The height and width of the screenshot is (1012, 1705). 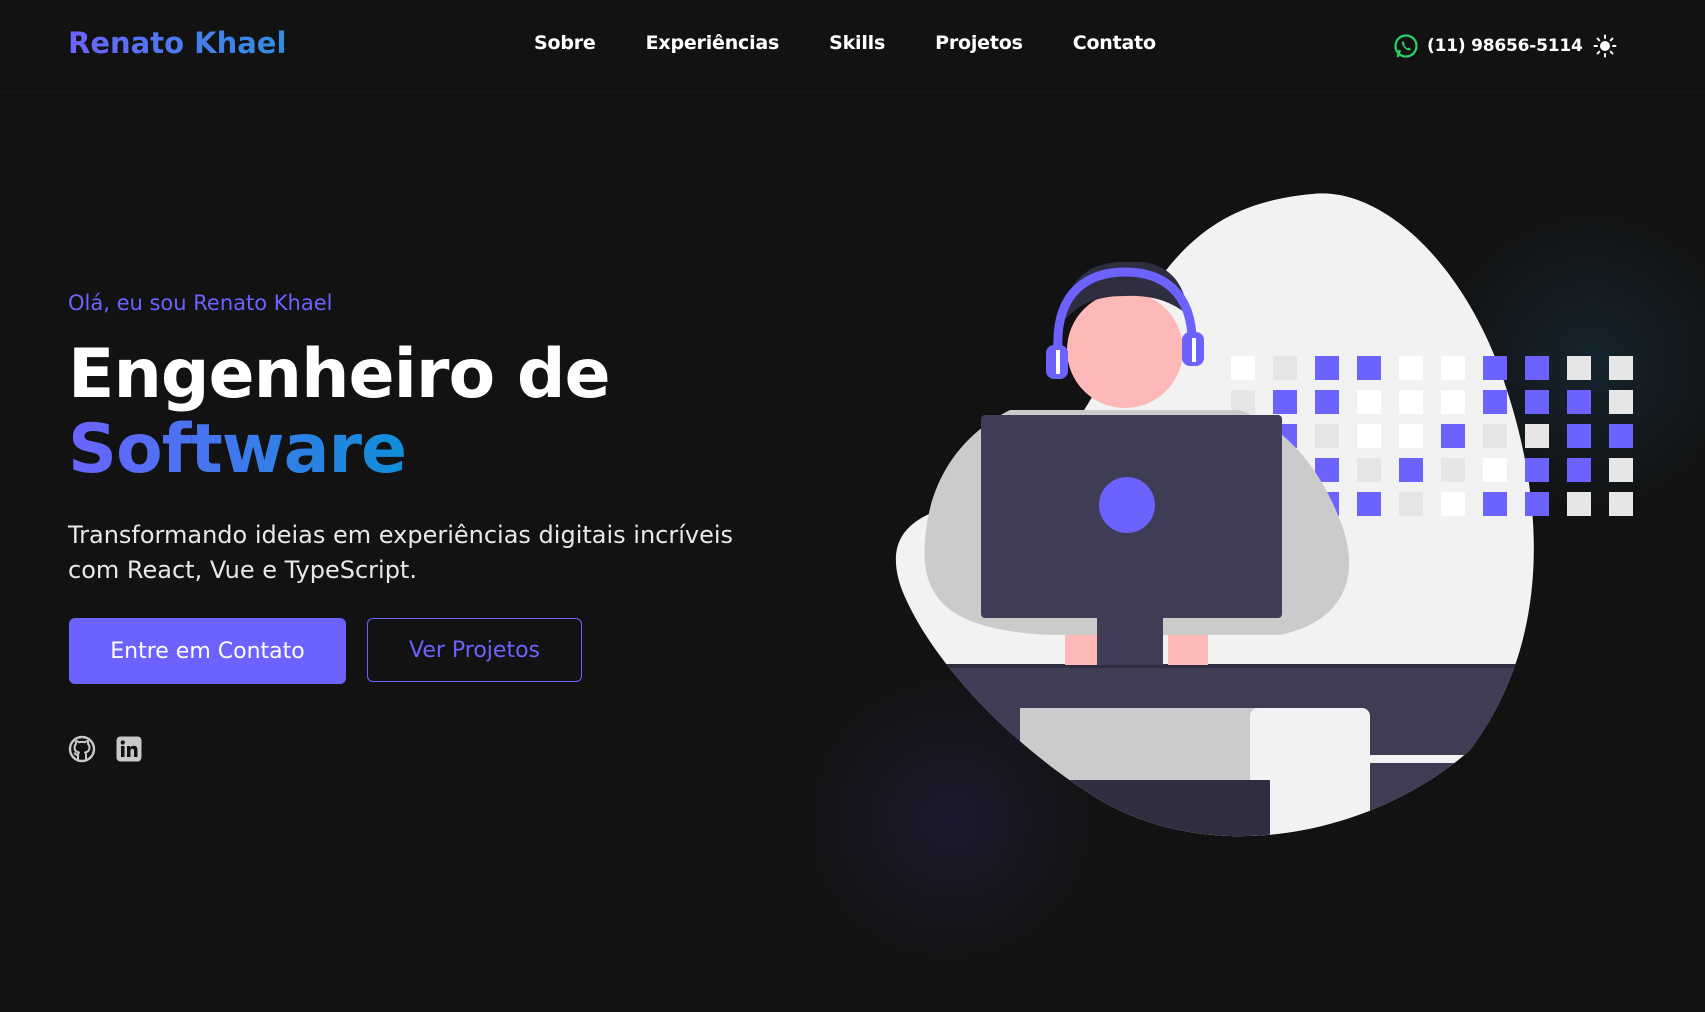 I want to click on hero-title: Engenheiro de, so click(x=339, y=374).